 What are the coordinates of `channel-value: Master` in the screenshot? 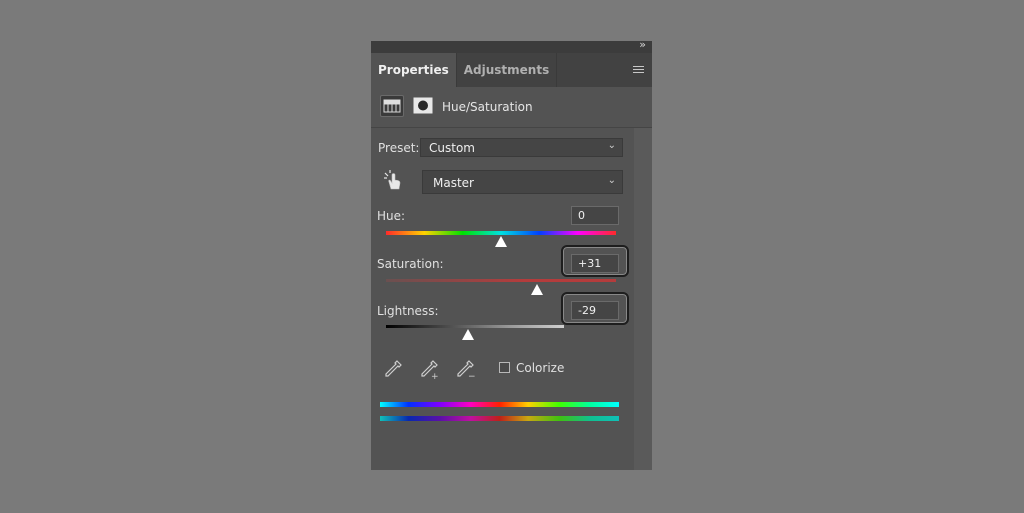 It's located at (453, 183).